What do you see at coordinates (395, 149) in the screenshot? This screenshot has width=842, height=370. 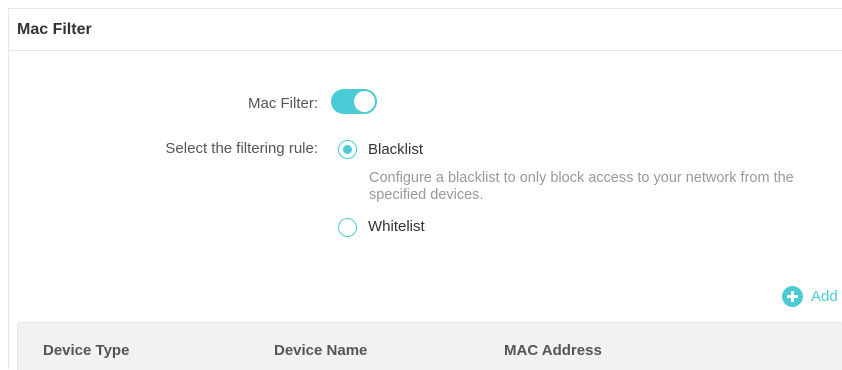 I see `blacklist-label: Blacklist` at bounding box center [395, 149].